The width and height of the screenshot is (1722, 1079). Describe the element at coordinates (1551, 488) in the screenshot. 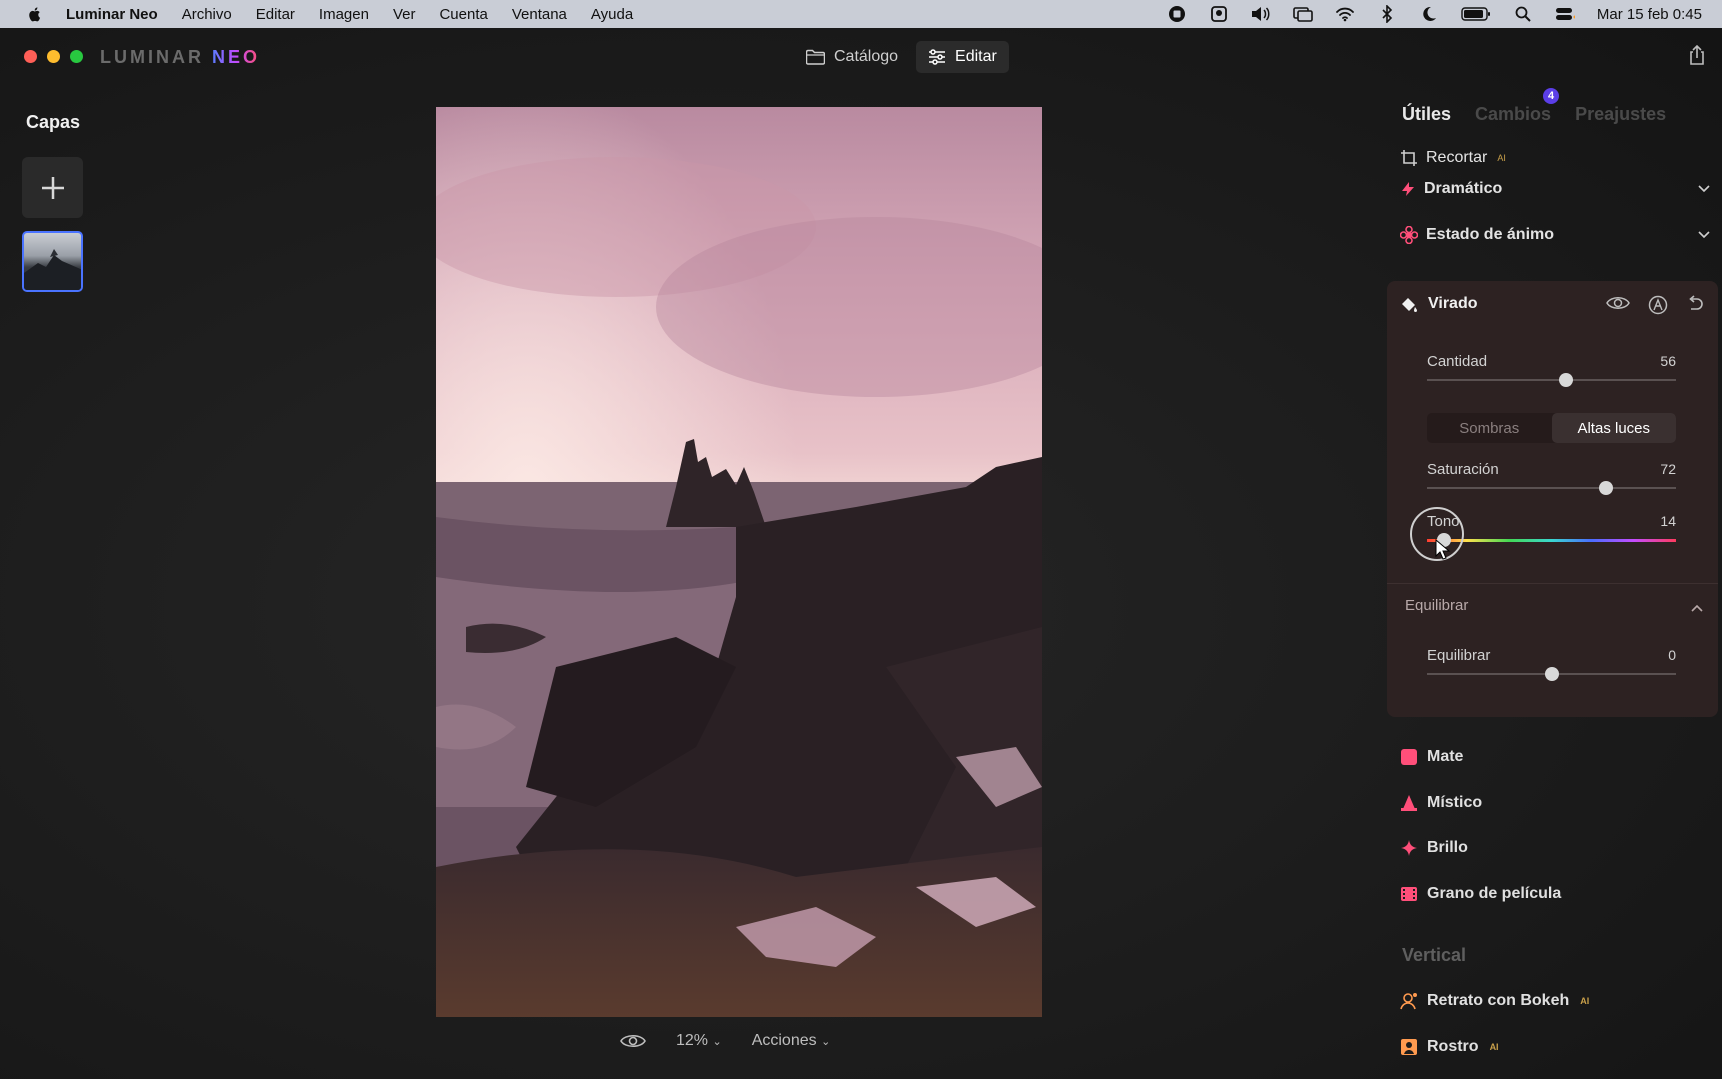

I see `saturation-track` at that location.